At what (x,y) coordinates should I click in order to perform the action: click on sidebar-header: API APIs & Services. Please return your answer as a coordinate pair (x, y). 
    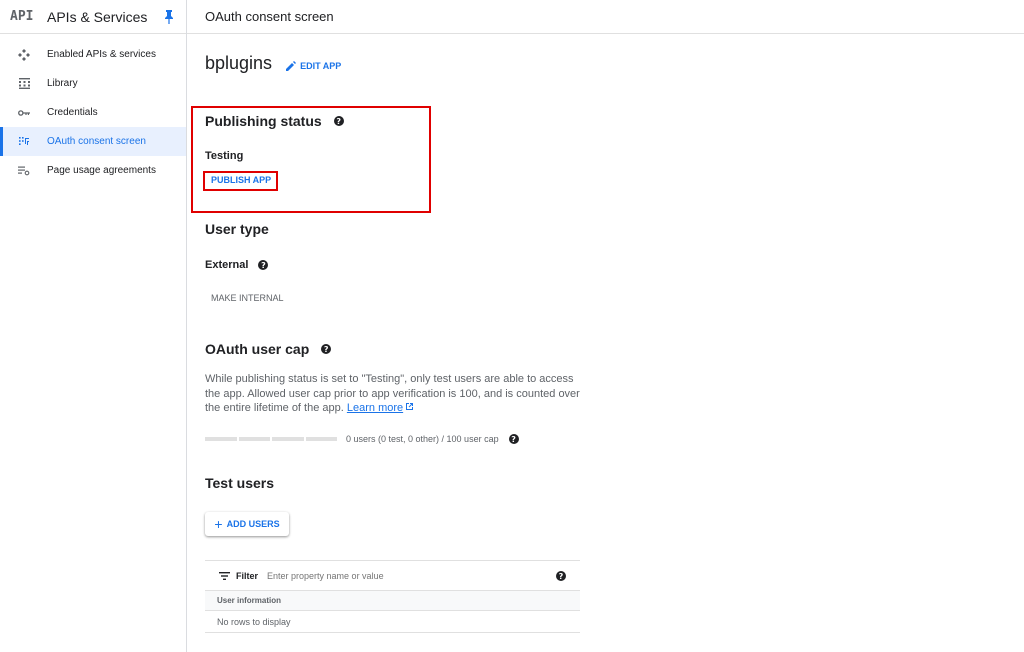
    Looking at the image, I should click on (93, 17).